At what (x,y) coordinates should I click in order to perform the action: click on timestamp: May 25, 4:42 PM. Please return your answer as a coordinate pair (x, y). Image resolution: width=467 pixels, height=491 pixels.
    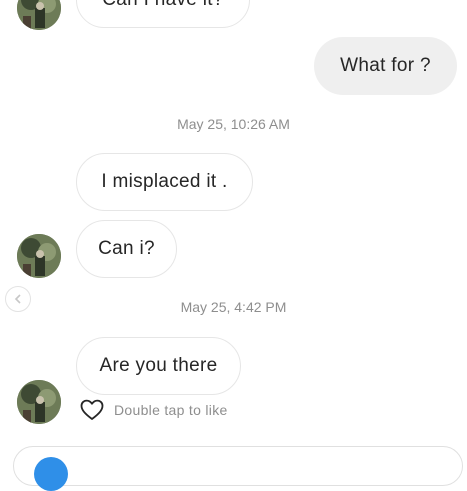
    Looking at the image, I should click on (233, 307).